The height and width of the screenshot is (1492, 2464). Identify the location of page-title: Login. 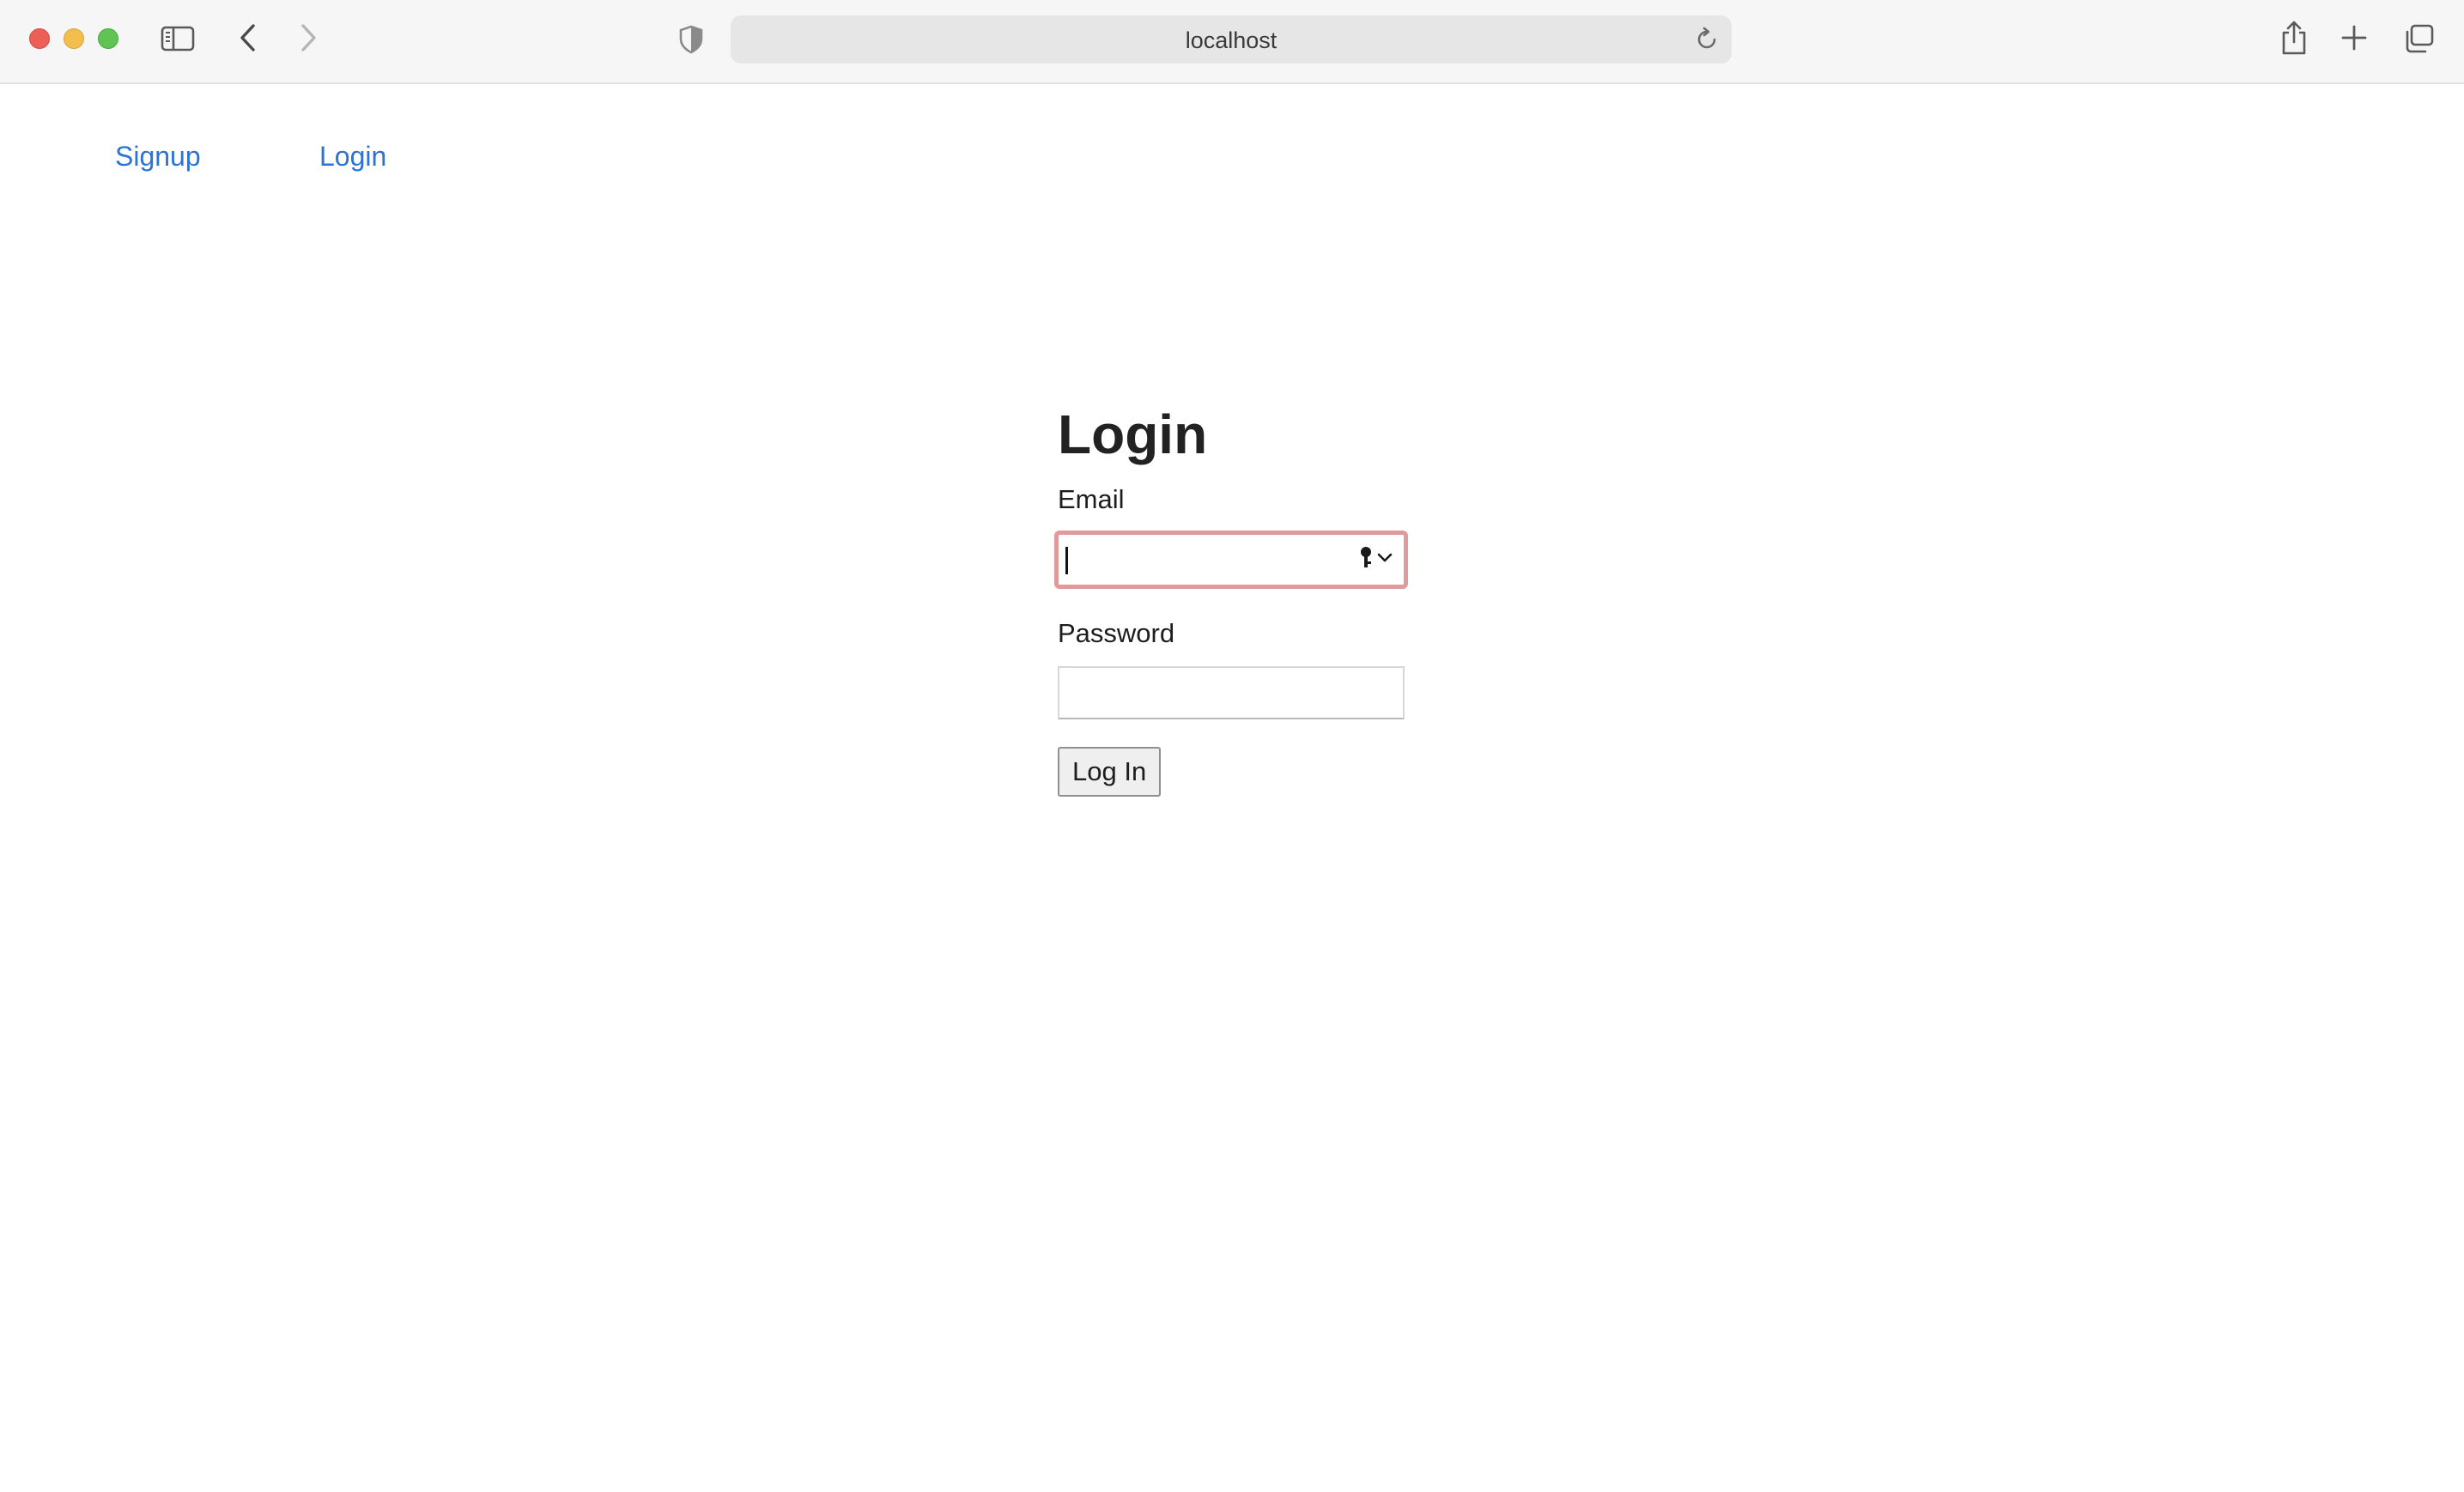
(1133, 434).